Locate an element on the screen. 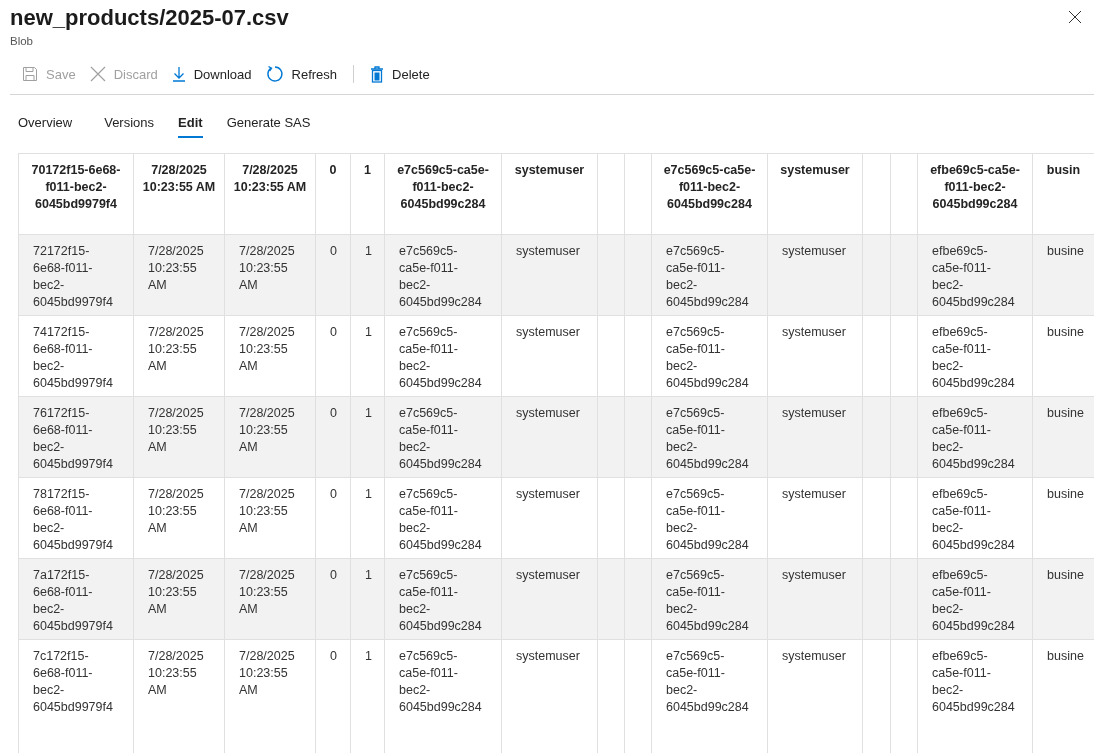 This screenshot has height=753, width=1094. tab: Edit is located at coordinates (190, 122).